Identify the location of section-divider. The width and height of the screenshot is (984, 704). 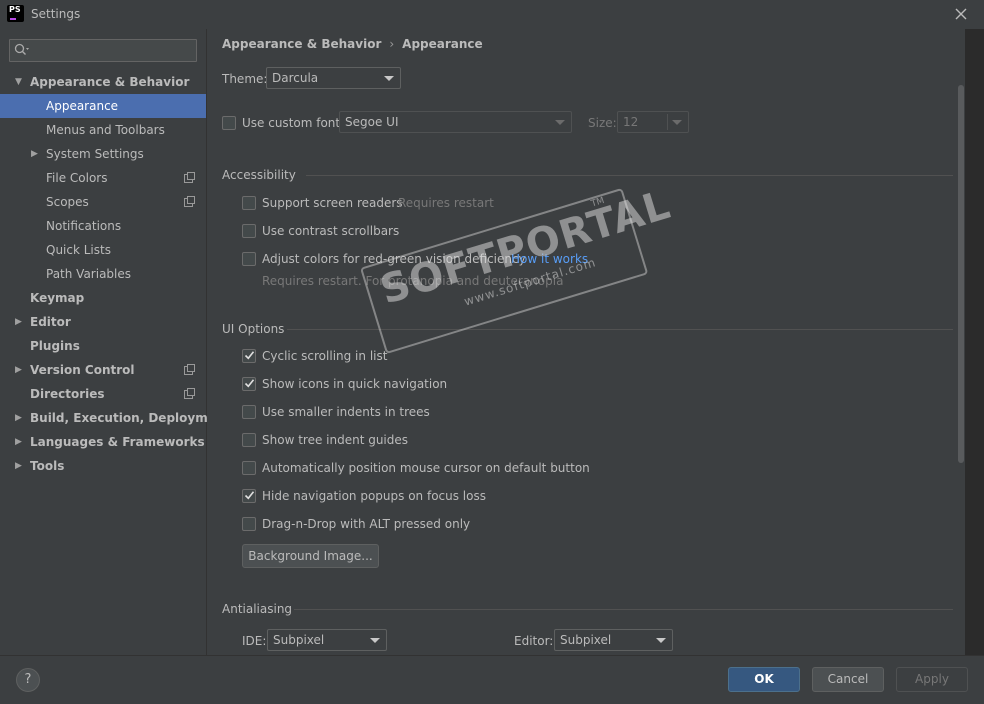
(629, 175).